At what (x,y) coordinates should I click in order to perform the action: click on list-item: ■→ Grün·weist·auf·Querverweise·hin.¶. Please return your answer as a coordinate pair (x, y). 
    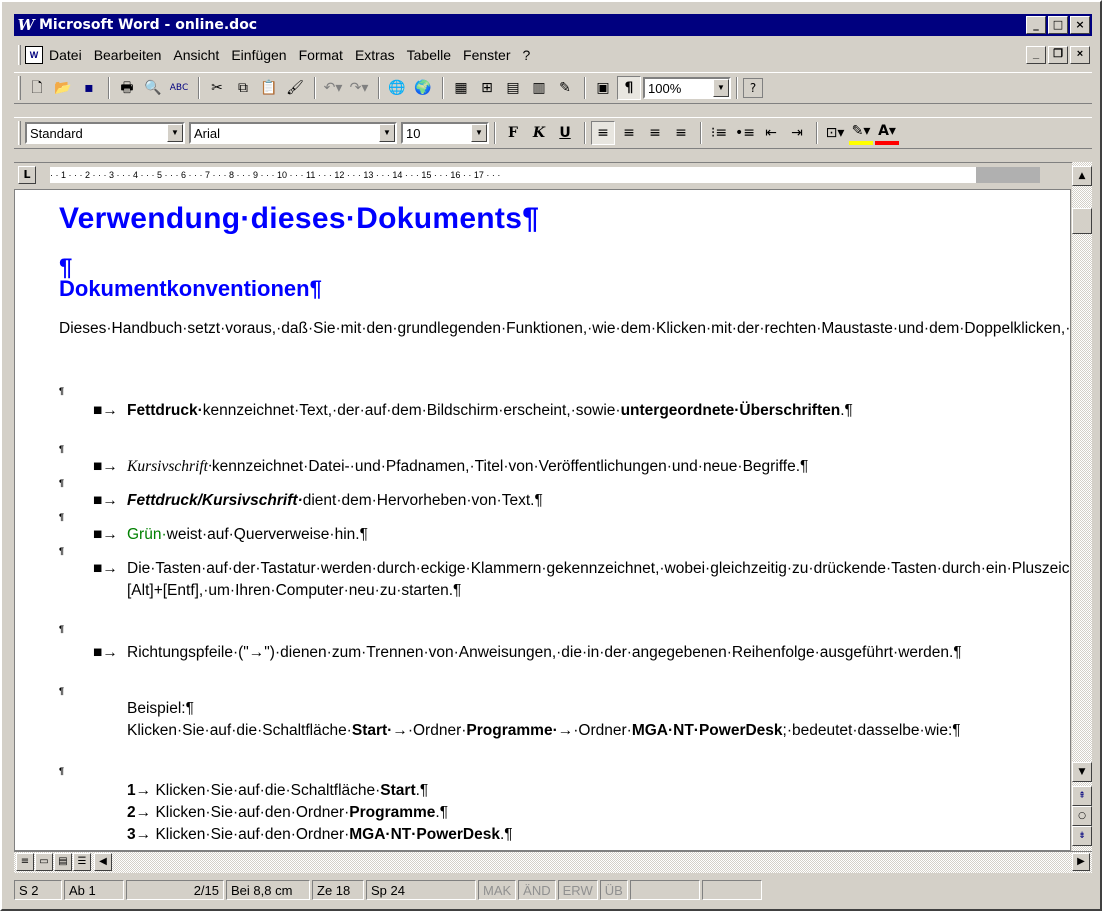
    Looking at the image, I should click on (230, 534).